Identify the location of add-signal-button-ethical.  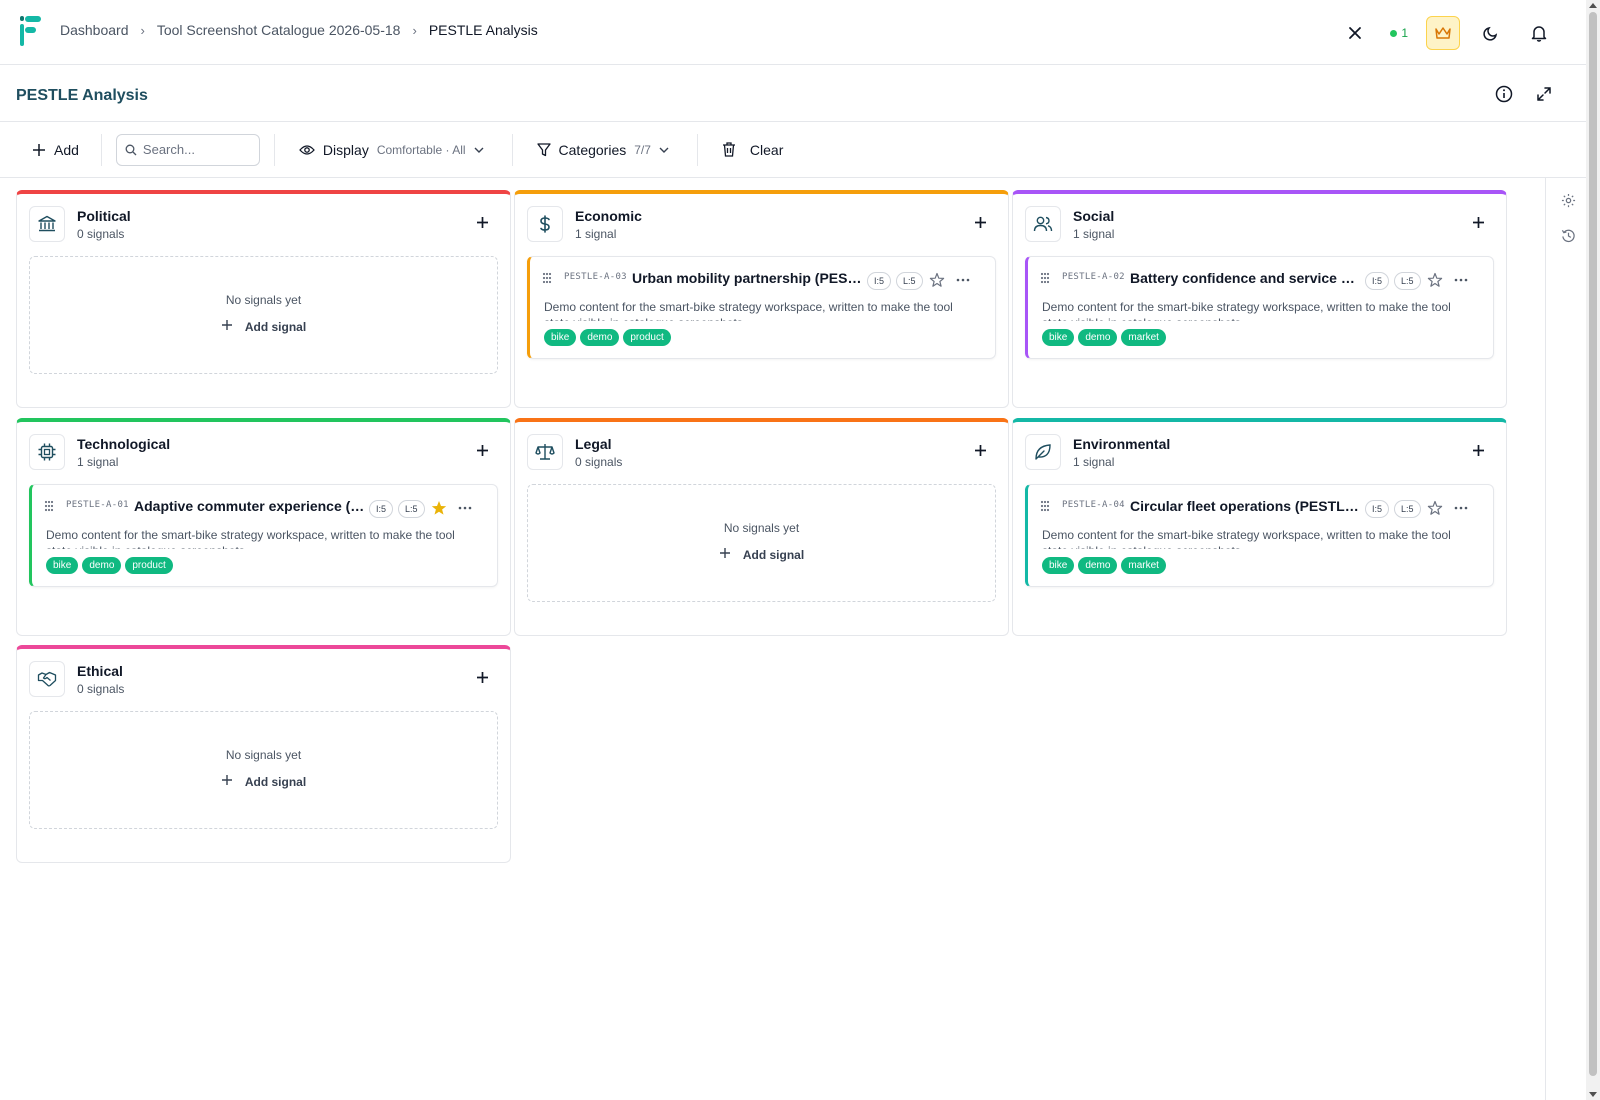
(482, 679).